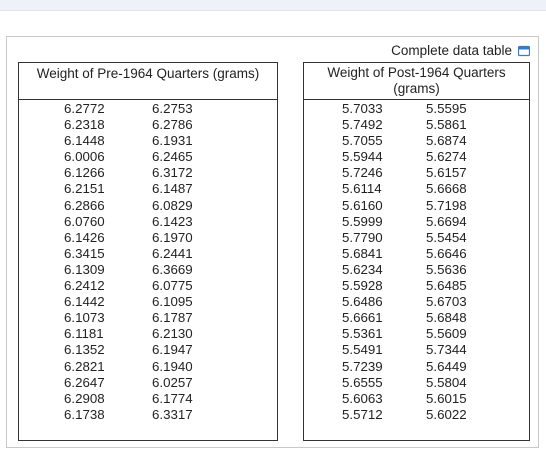 The width and height of the screenshot is (546, 457). What do you see at coordinates (84, 205) in the screenshot?
I see `table-cell: 6.2866` at bounding box center [84, 205].